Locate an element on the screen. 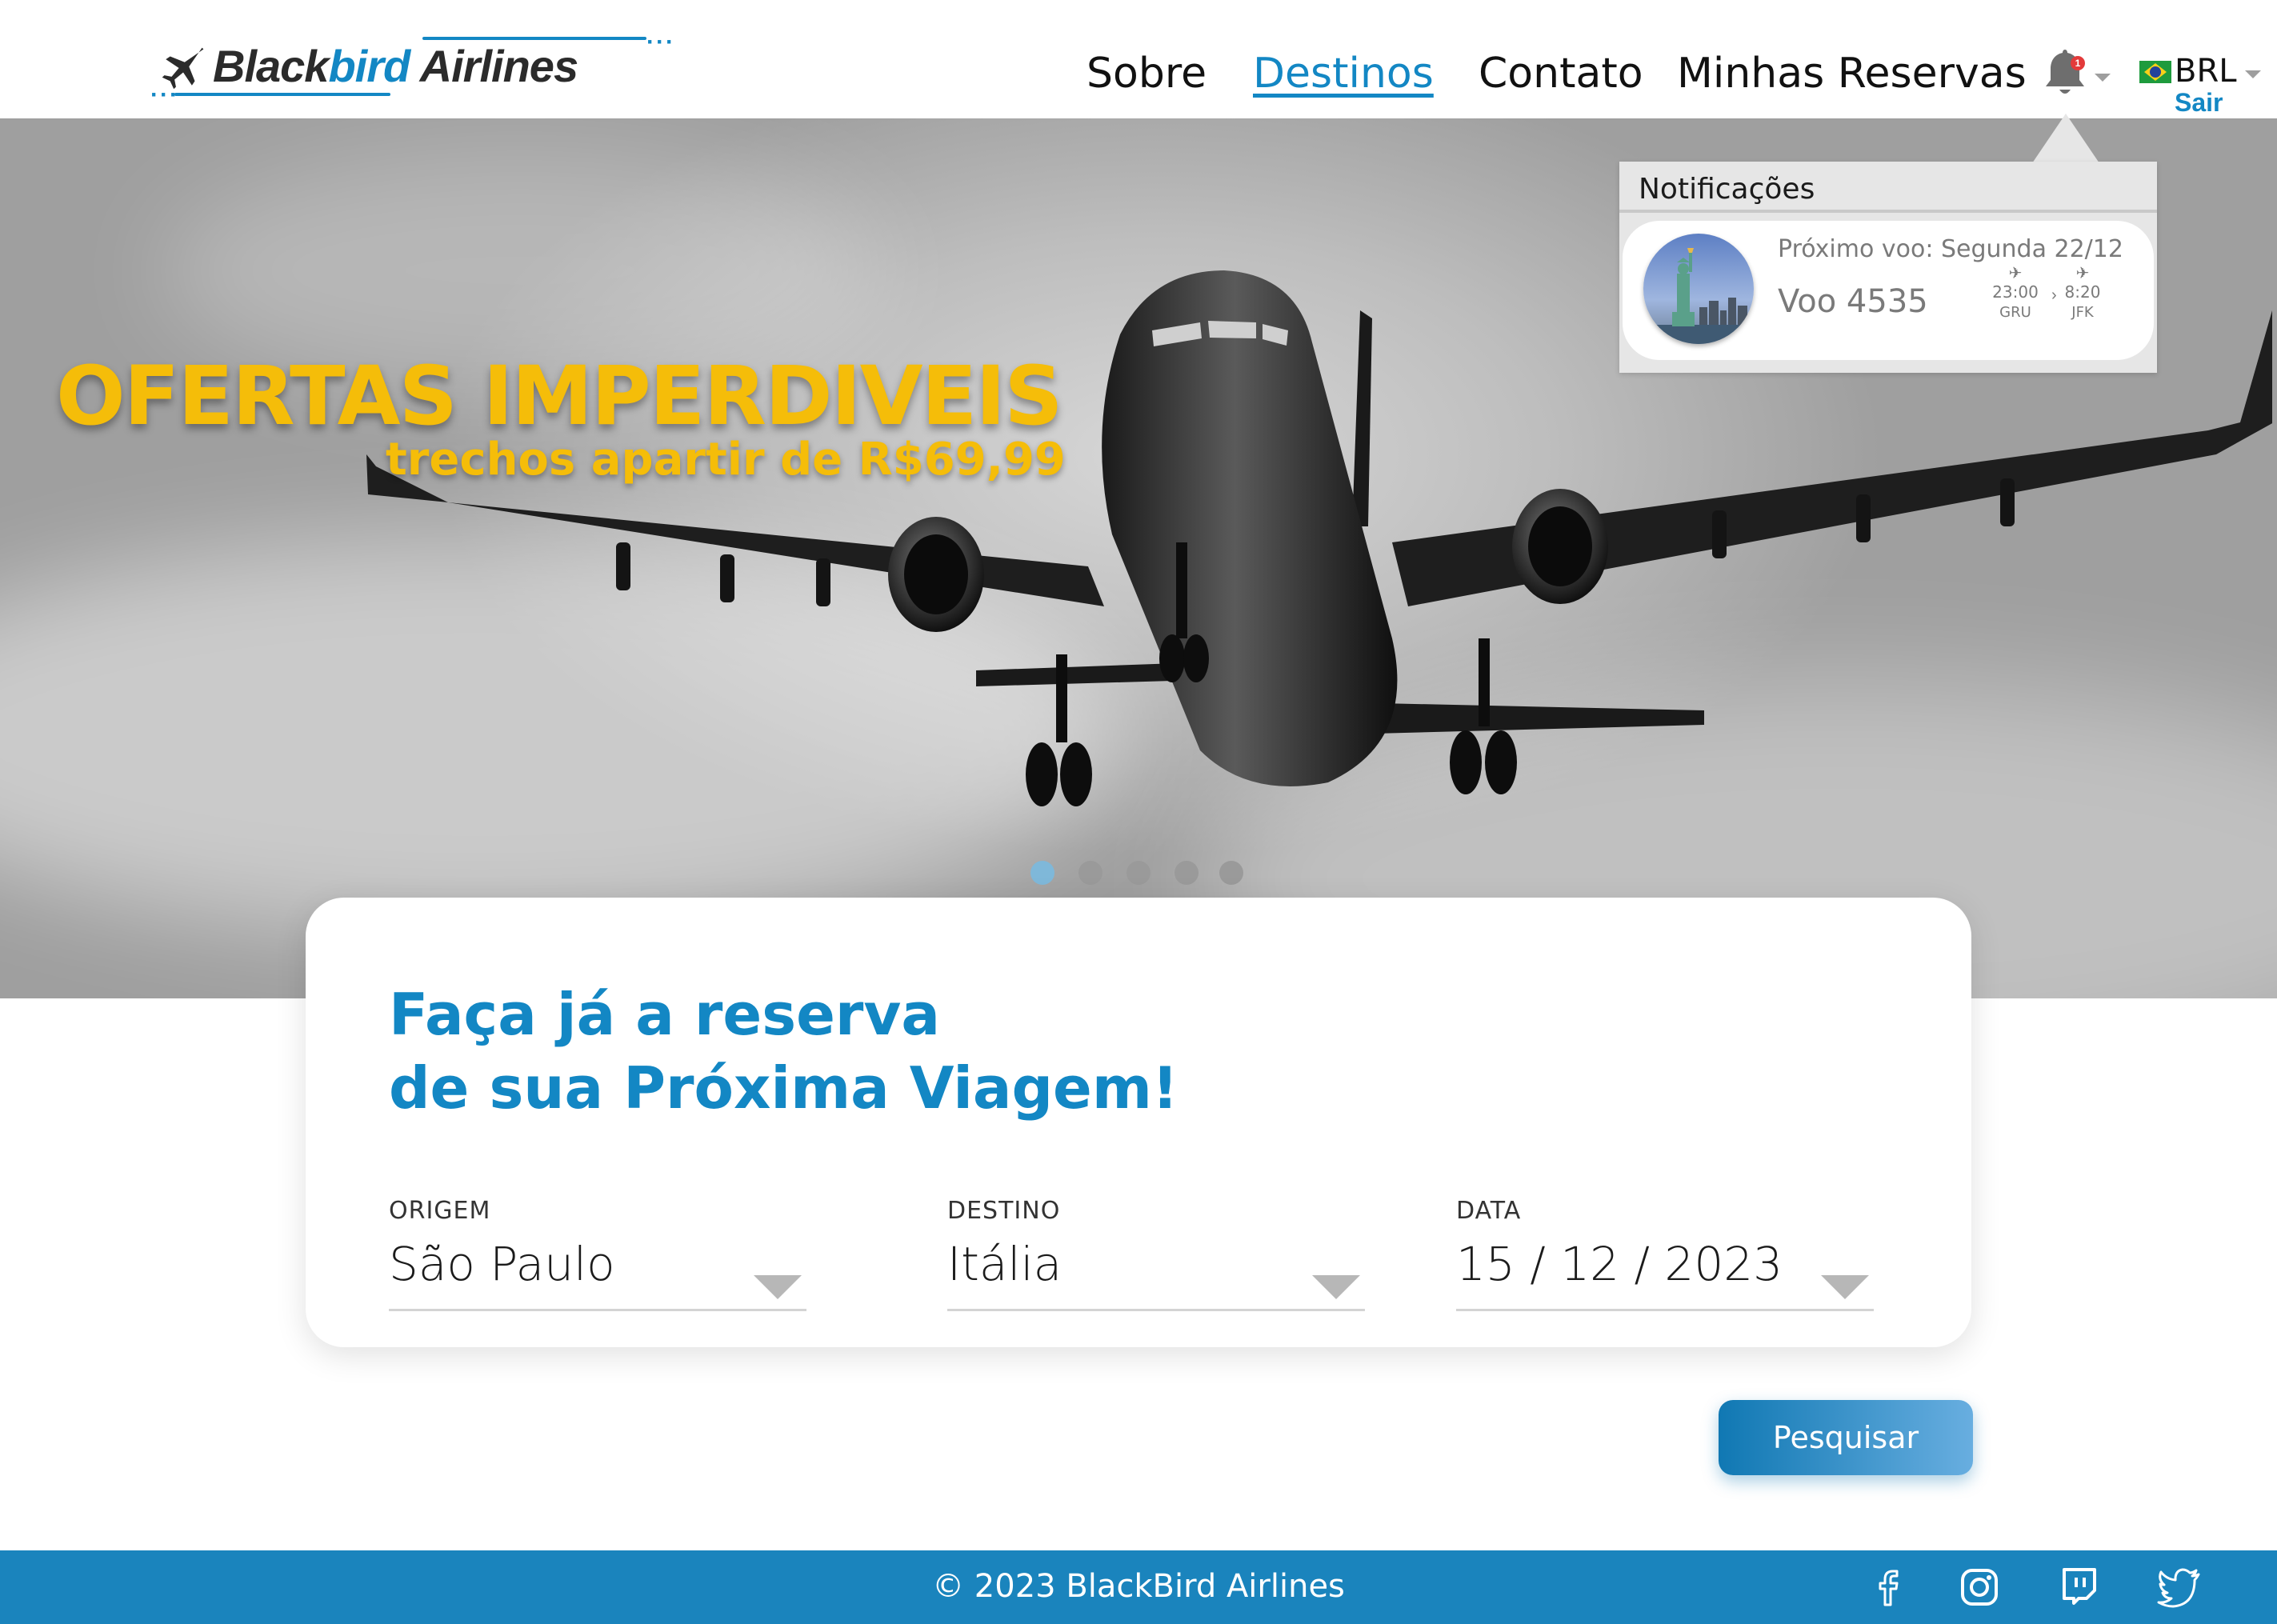  brand-name-part: bird is located at coordinates (369, 66).